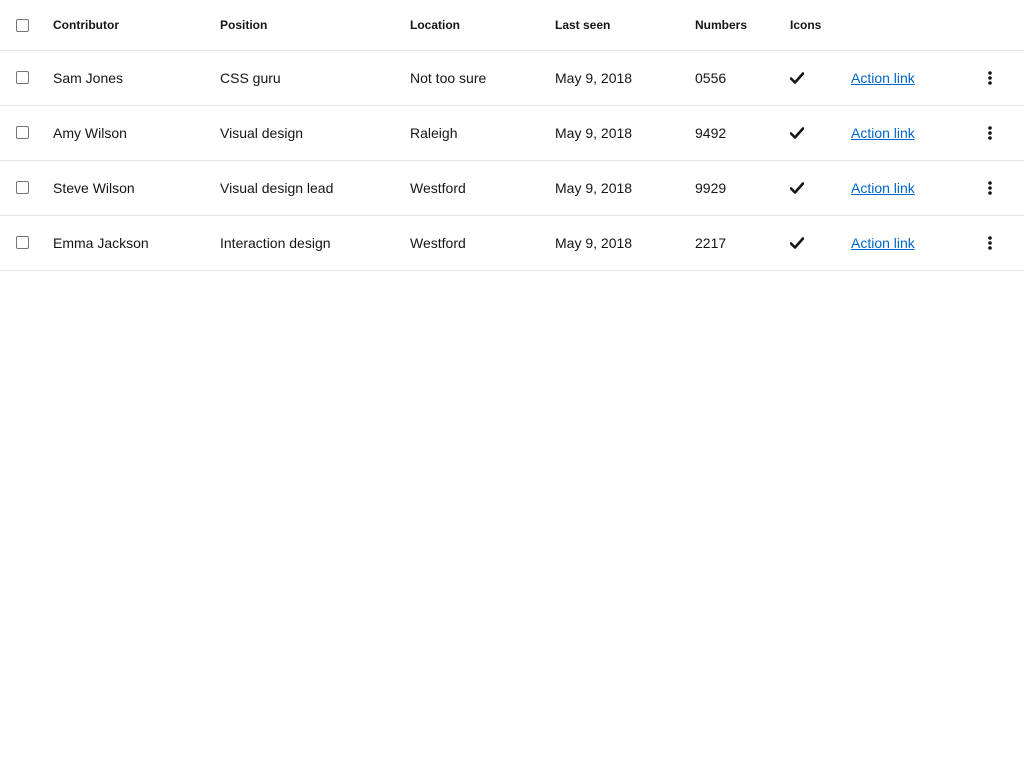 Image resolution: width=1024 pixels, height=768 pixels. Describe the element at coordinates (448, 78) in the screenshot. I see `location-cell: Not too sure` at that location.